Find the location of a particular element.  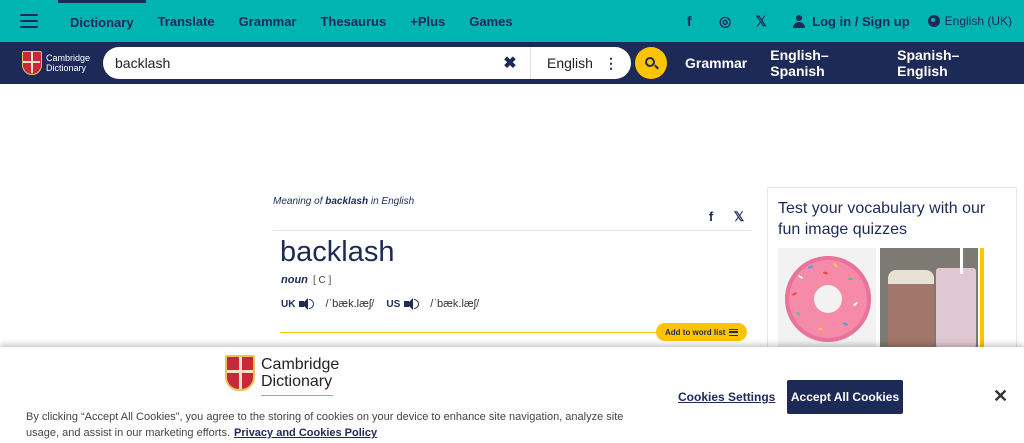

share-x-icon: 𝕏 is located at coordinates (739, 217).